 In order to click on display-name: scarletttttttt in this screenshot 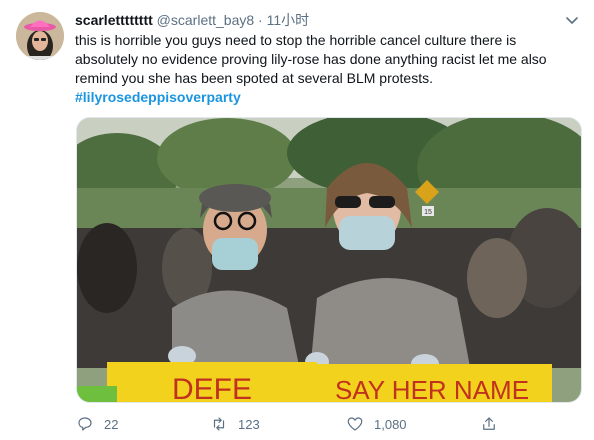, I will do `click(114, 20)`.